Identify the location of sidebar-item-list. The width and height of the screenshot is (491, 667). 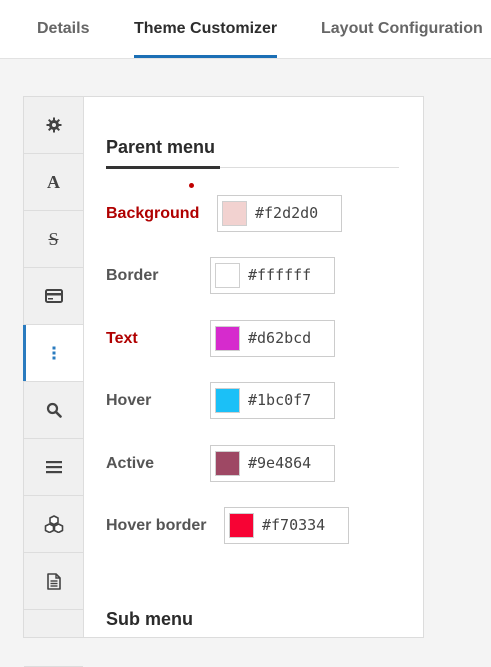
(53, 467).